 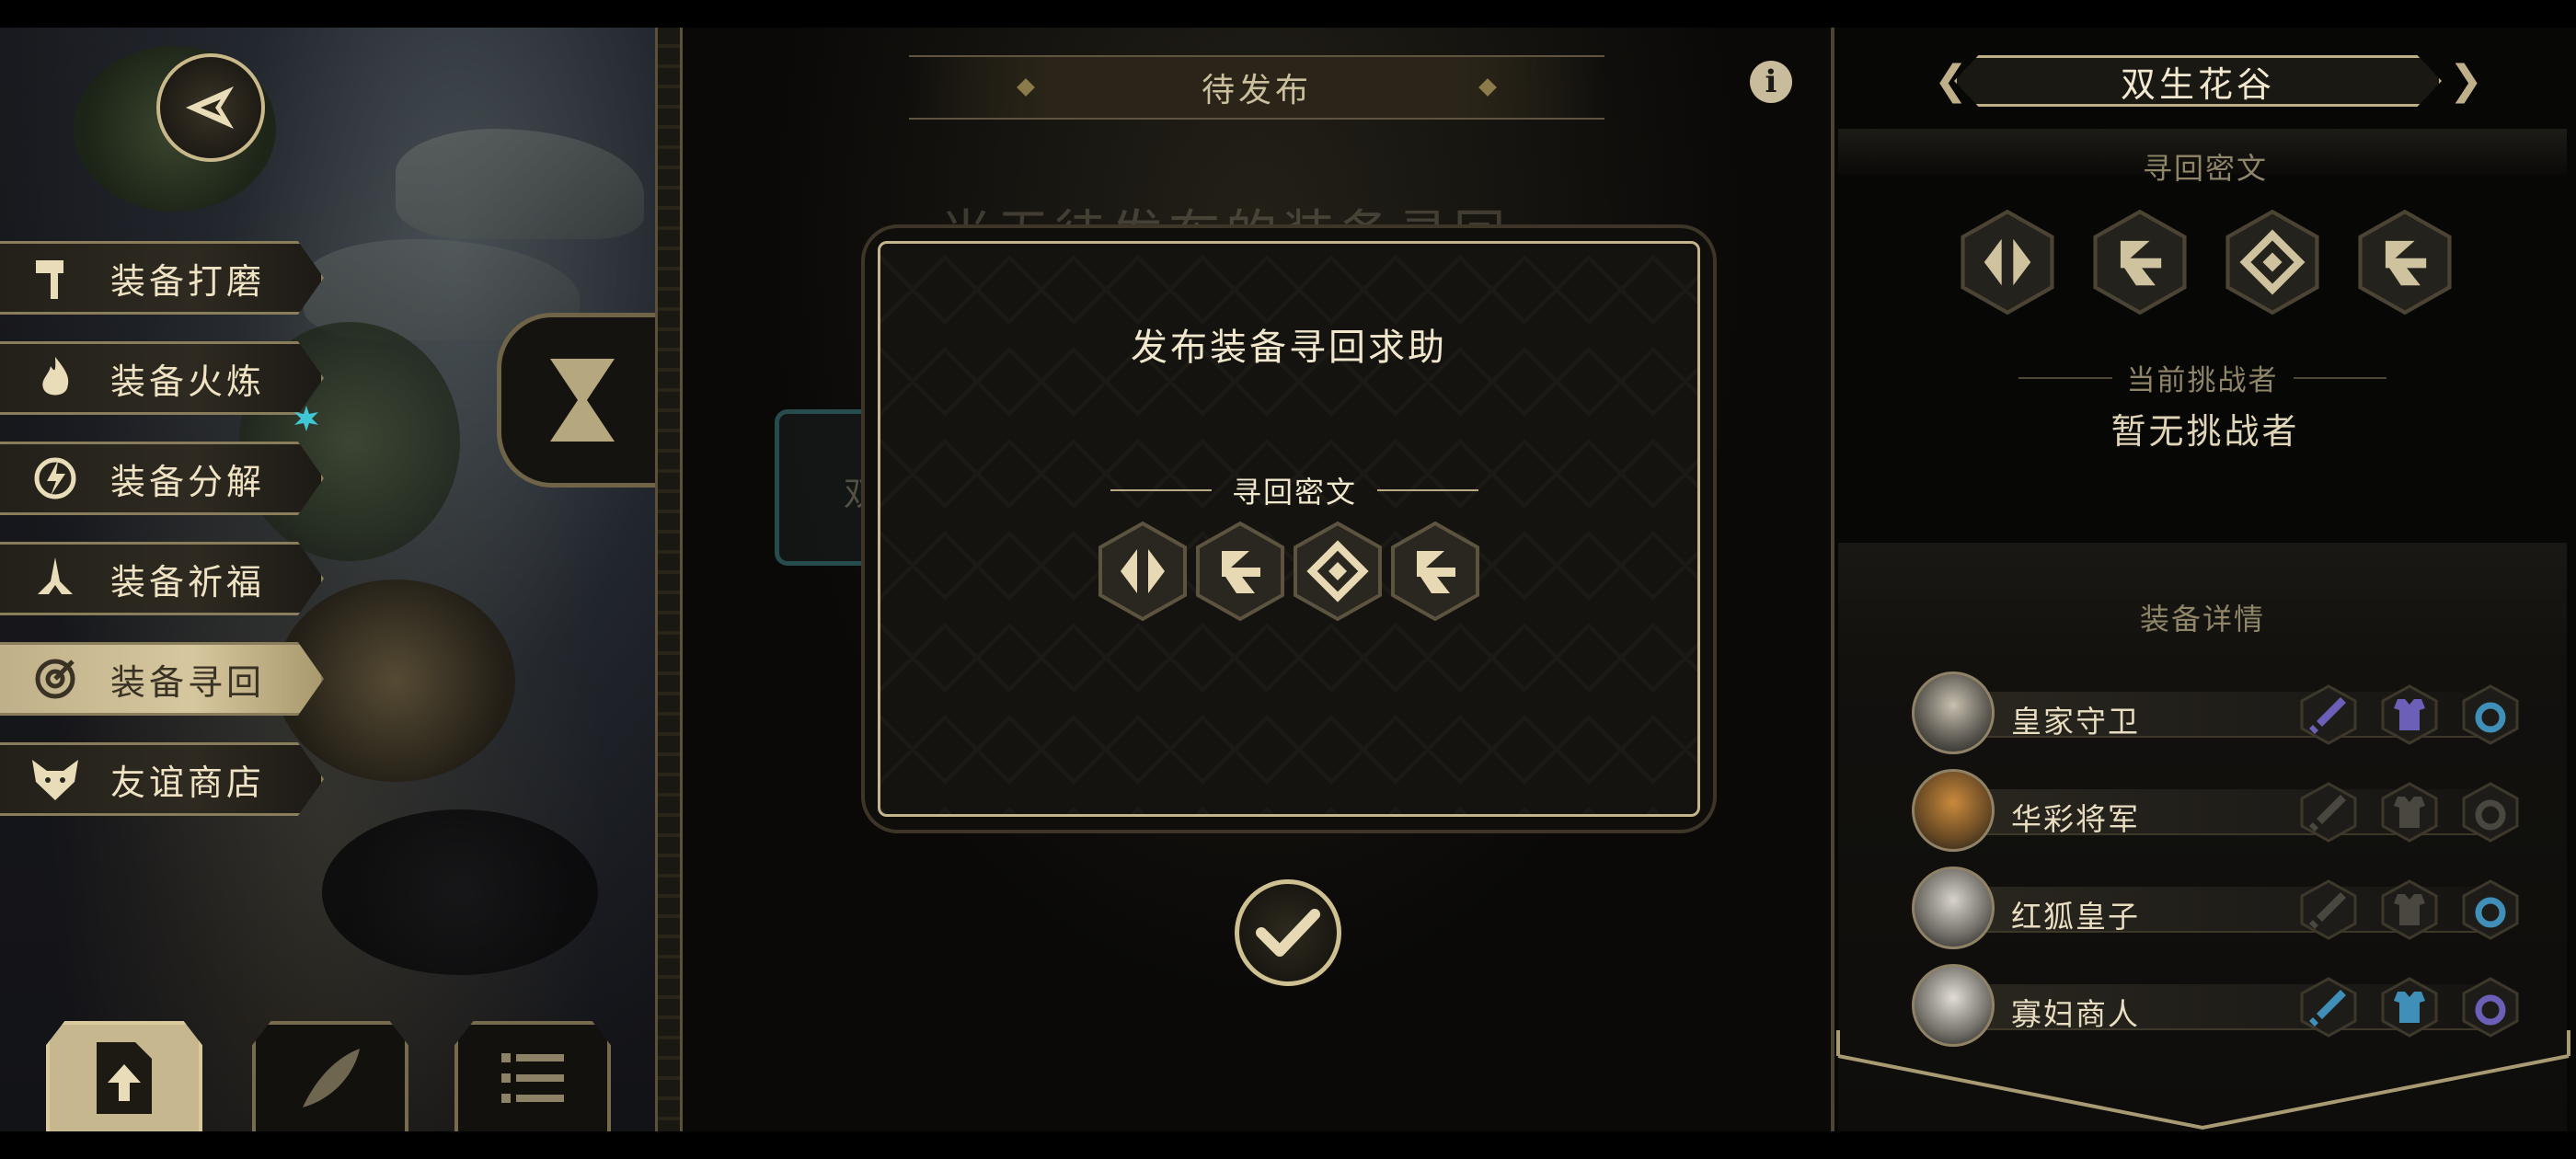 I want to click on pending-banner: 待发布, so click(x=1256, y=87).